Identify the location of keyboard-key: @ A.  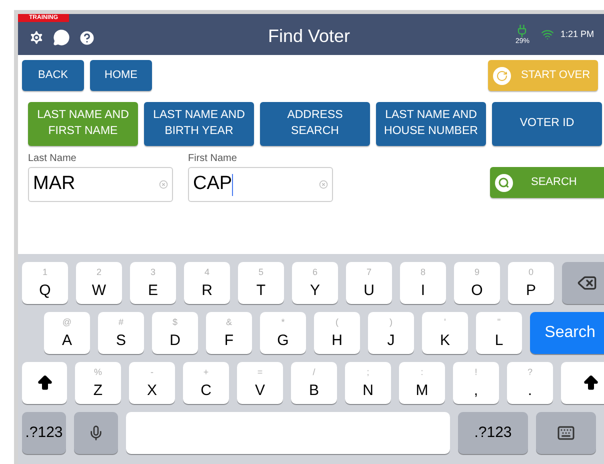
(67, 333).